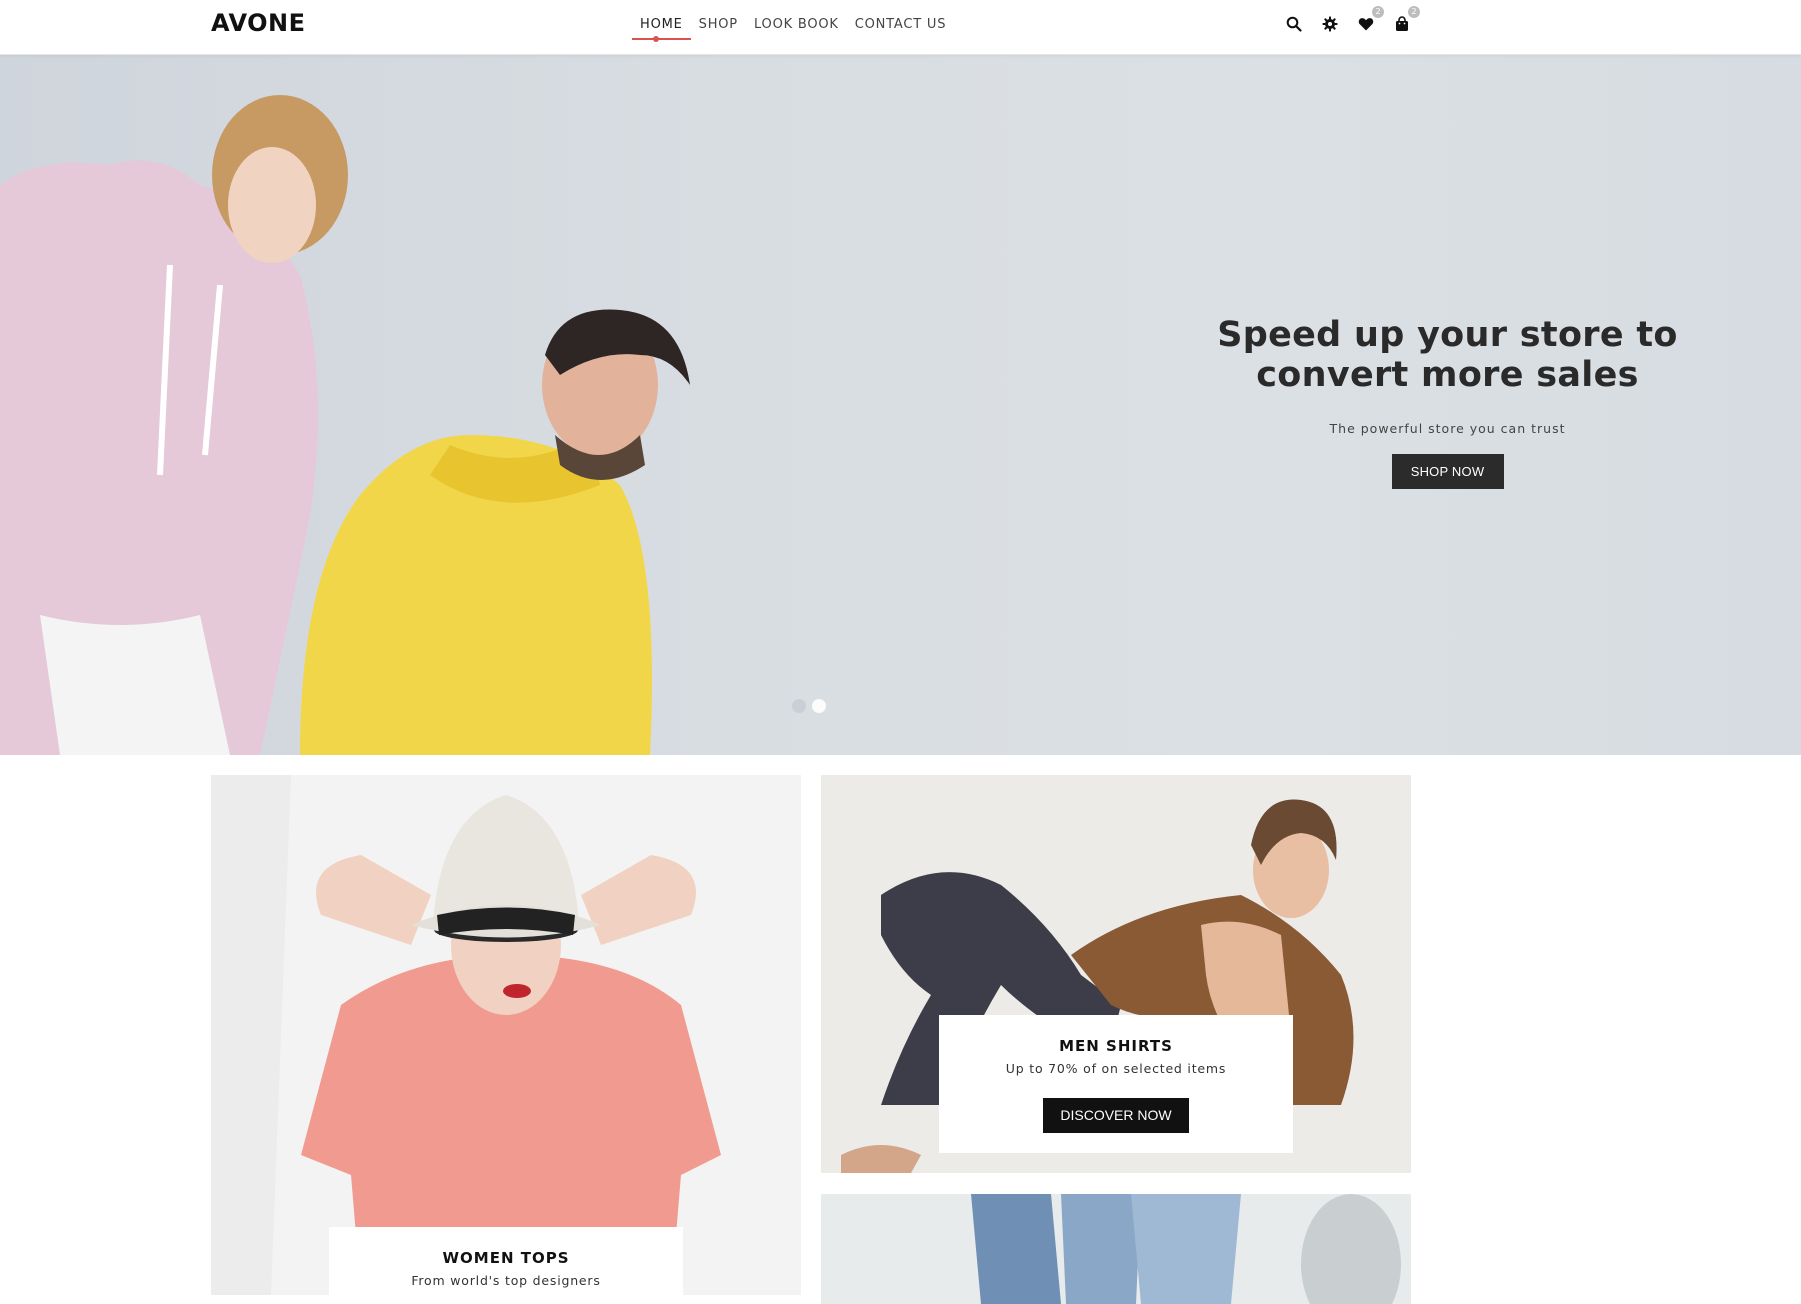 The height and width of the screenshot is (1304, 1801). Describe the element at coordinates (661, 29) in the screenshot. I see `nav-item-home: HOME` at that location.